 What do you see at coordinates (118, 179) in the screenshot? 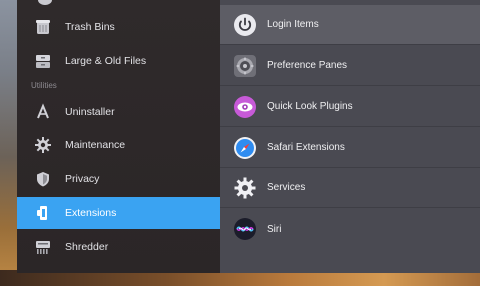
I see `sidebar-item-privacy: Privacy` at bounding box center [118, 179].